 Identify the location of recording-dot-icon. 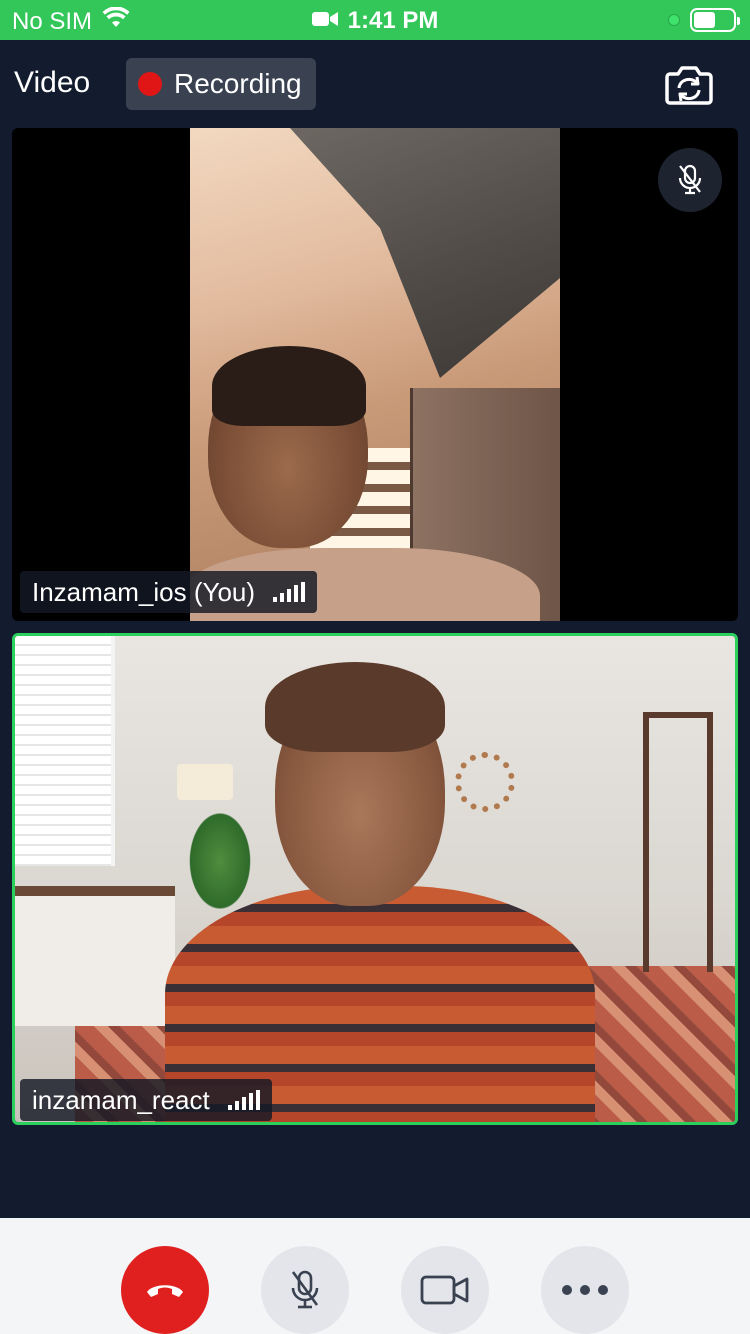
(150, 84).